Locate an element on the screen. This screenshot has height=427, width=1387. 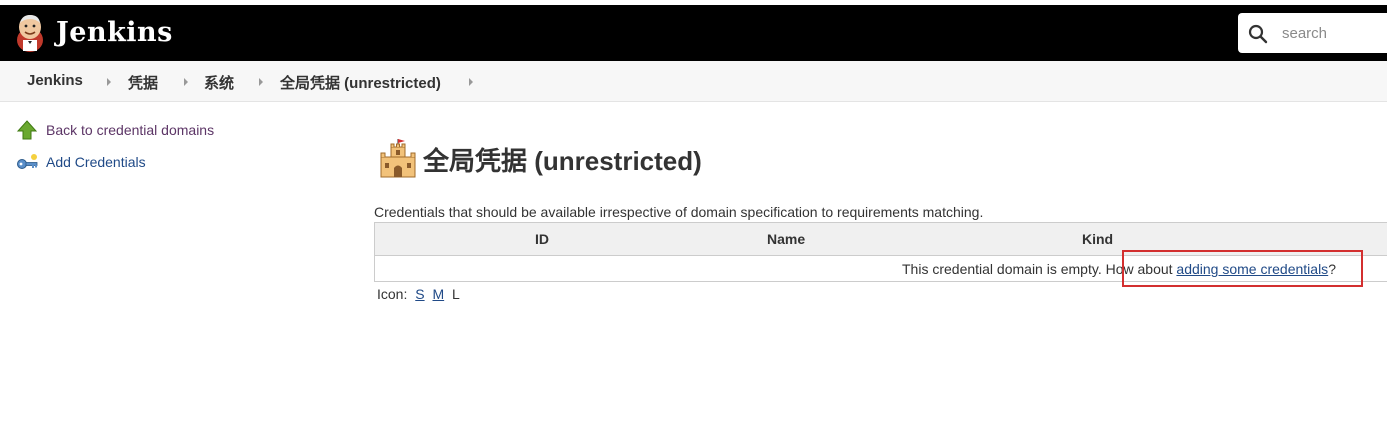
breadcrumb-item-system: 系统 is located at coordinates (219, 82).